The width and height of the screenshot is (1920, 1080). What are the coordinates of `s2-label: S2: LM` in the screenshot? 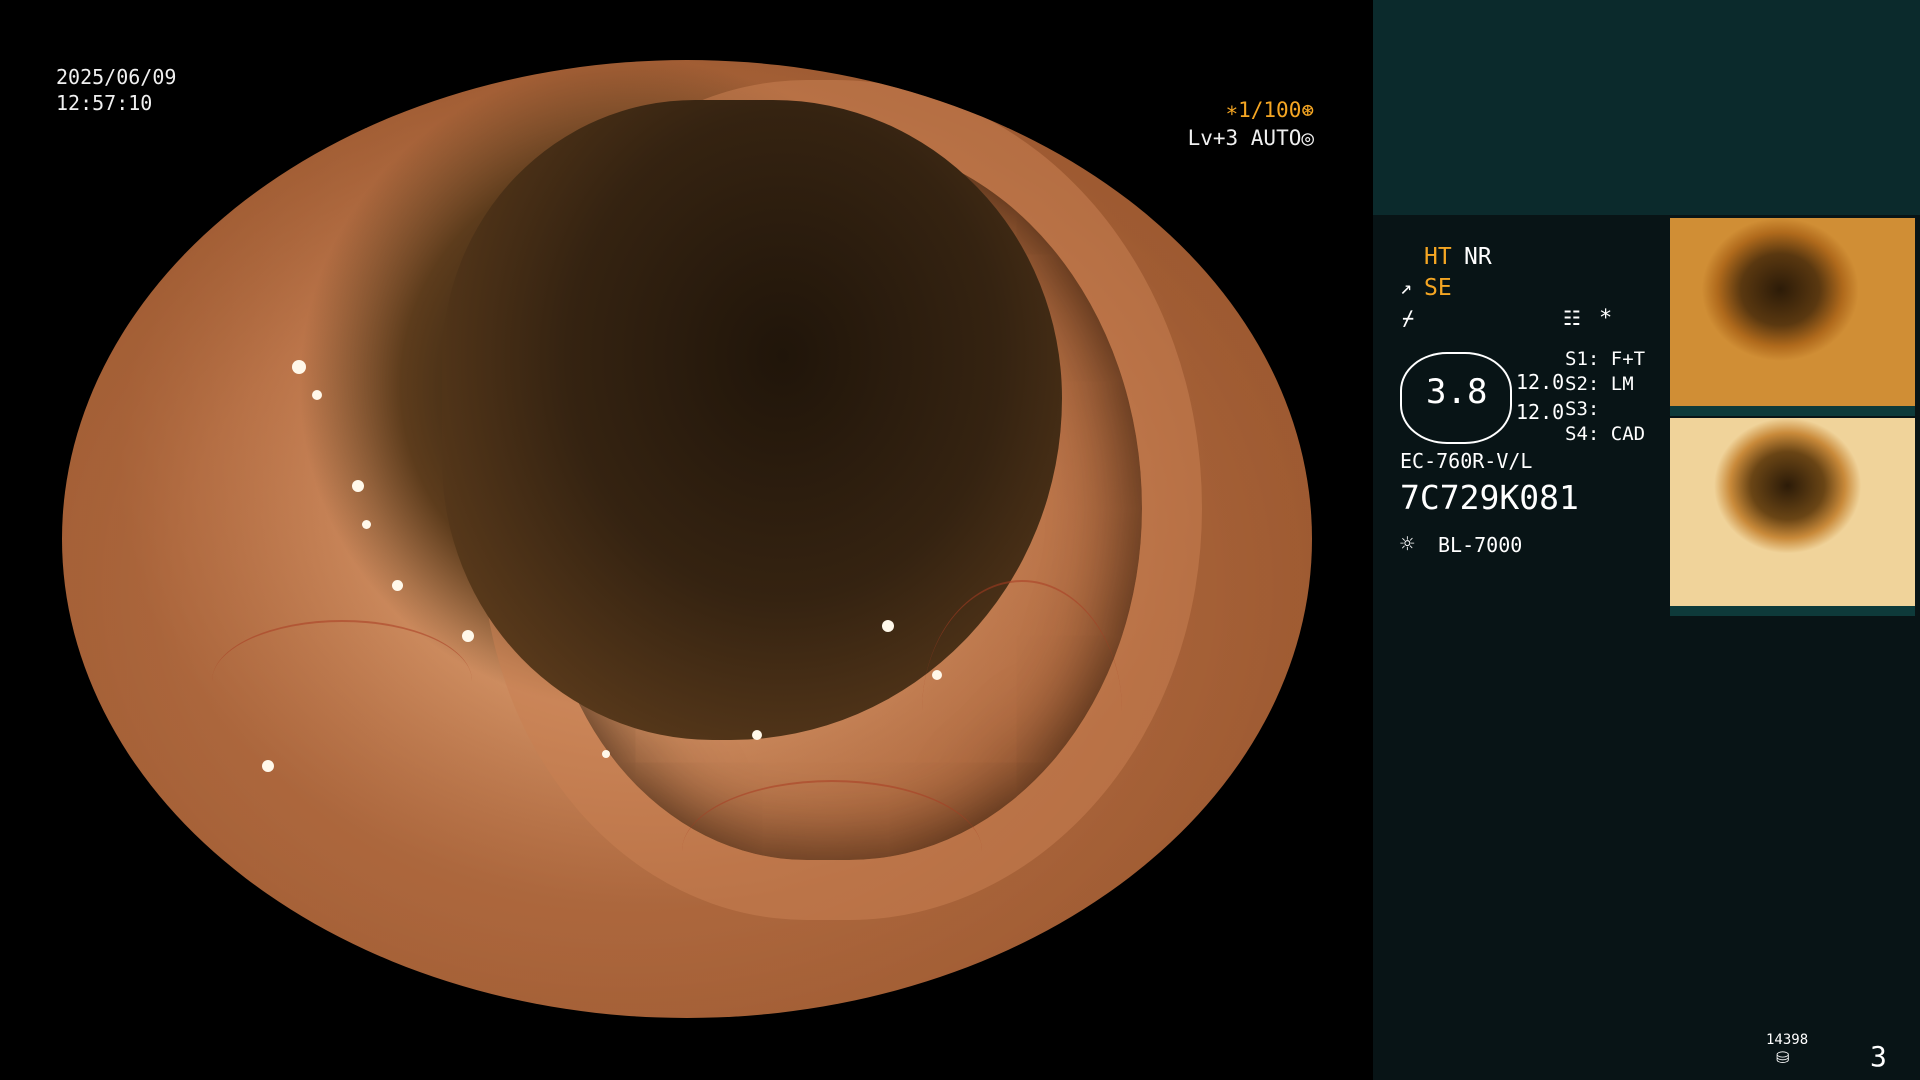 It's located at (1599, 384).